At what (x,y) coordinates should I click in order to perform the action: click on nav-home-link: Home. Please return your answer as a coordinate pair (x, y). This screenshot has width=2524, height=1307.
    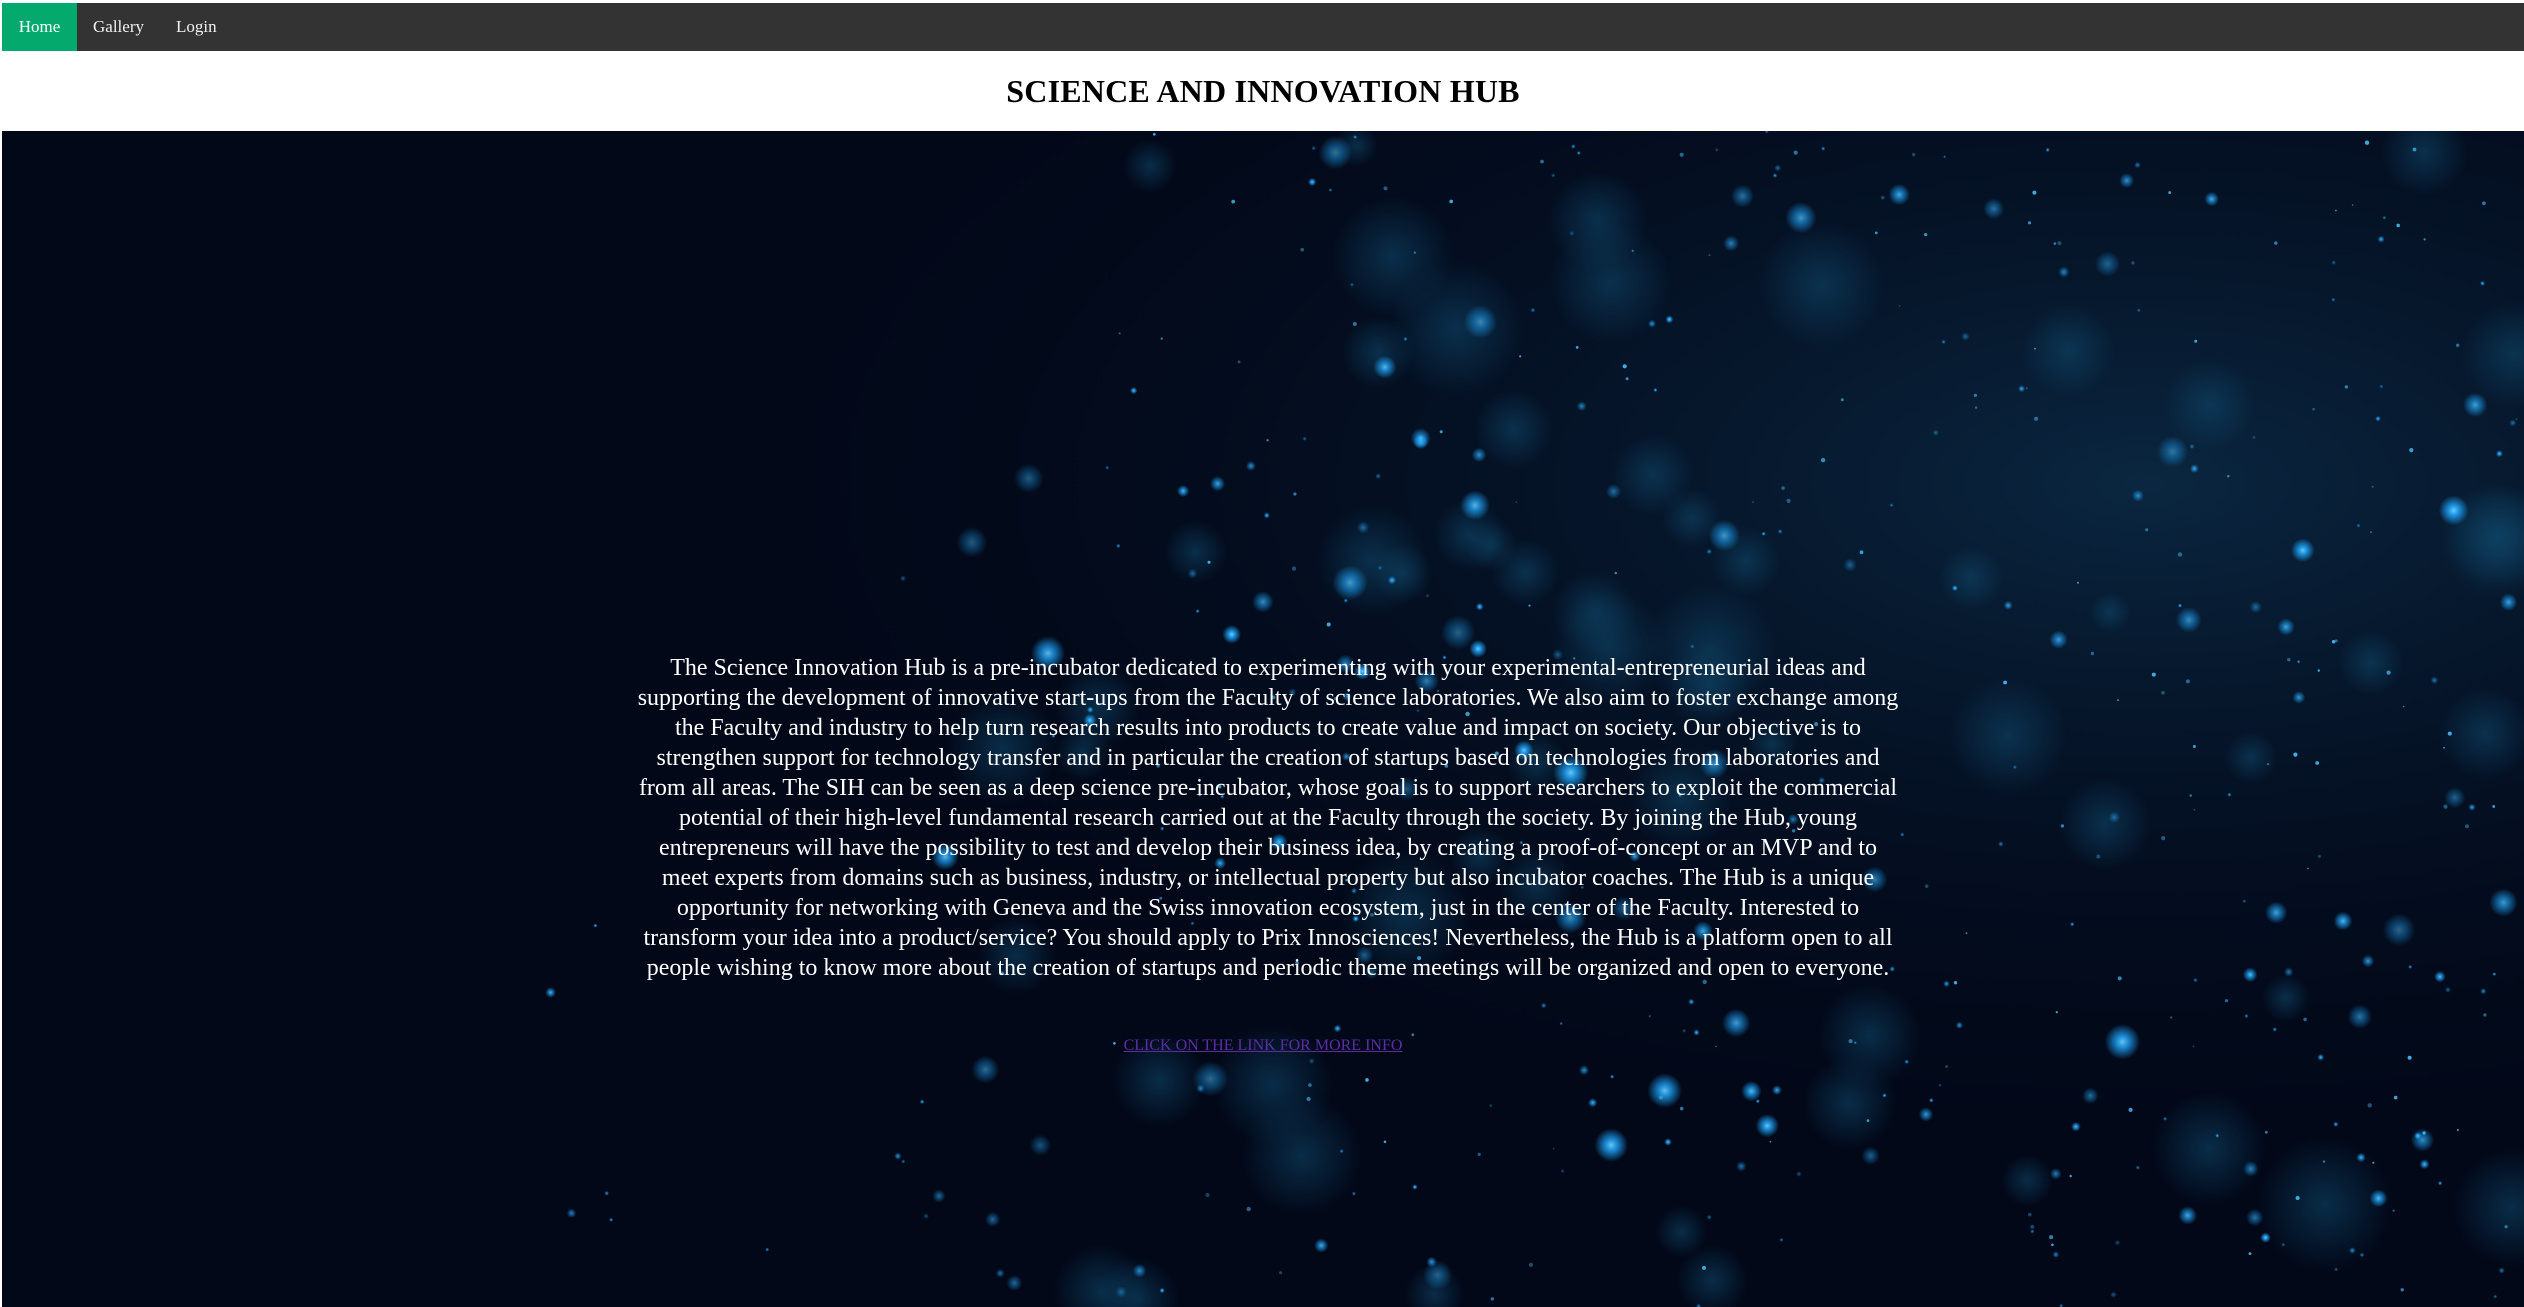
    Looking at the image, I should click on (39, 27).